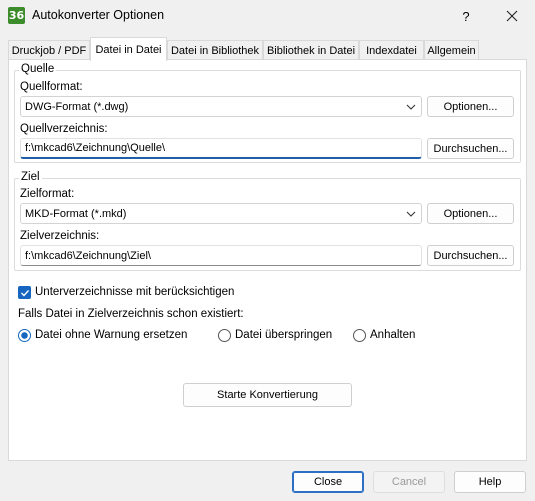 This screenshot has height=501, width=535. Describe the element at coordinates (221, 148) in the screenshot. I see `source-dir-input: f:\mkcad6\Zeichnung\Quelle\` at that location.